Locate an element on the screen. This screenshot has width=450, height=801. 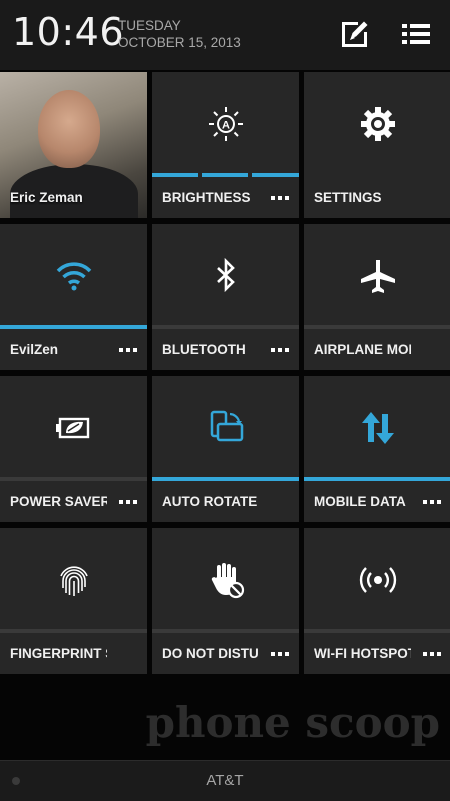
tile-label-settings: SETTINGS is located at coordinates (348, 197).